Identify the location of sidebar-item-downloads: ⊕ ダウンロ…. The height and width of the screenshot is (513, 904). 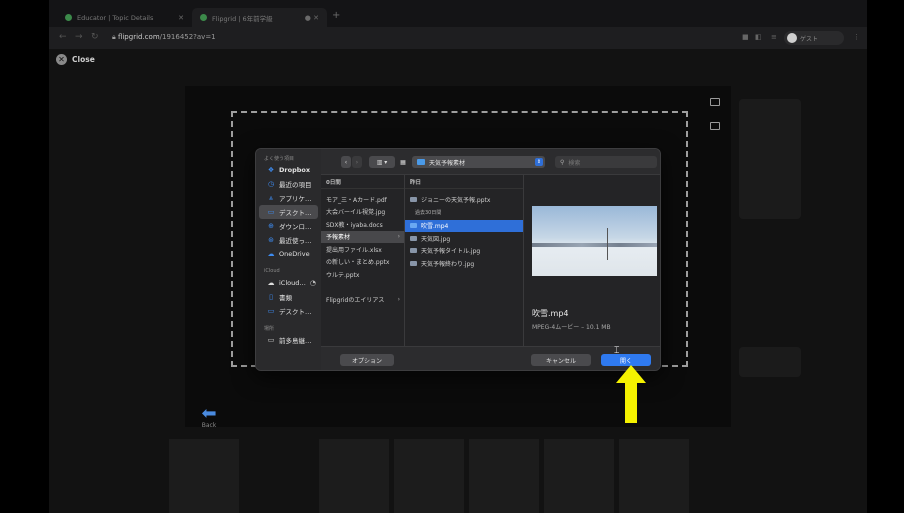
(288, 226).